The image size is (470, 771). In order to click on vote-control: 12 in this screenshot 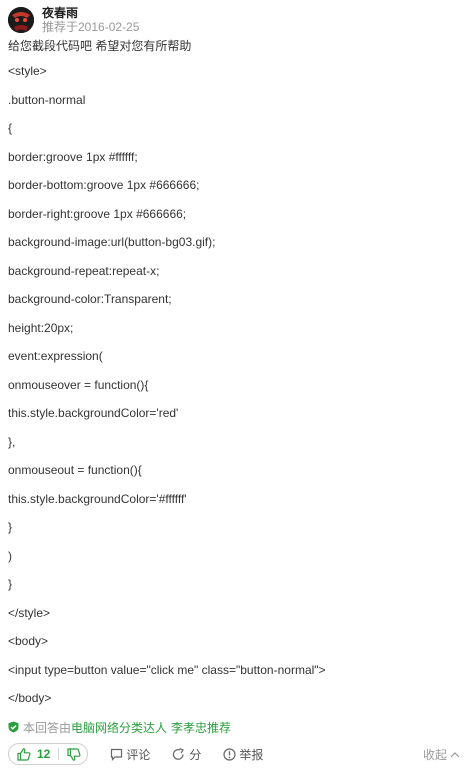, I will do `click(48, 754)`.